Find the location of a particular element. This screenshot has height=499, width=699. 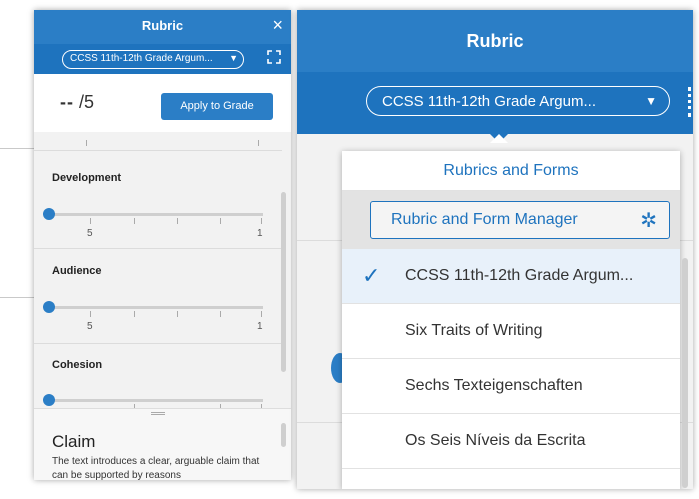

dropdown-item: Sechs Texteigenschaften is located at coordinates (511, 386).